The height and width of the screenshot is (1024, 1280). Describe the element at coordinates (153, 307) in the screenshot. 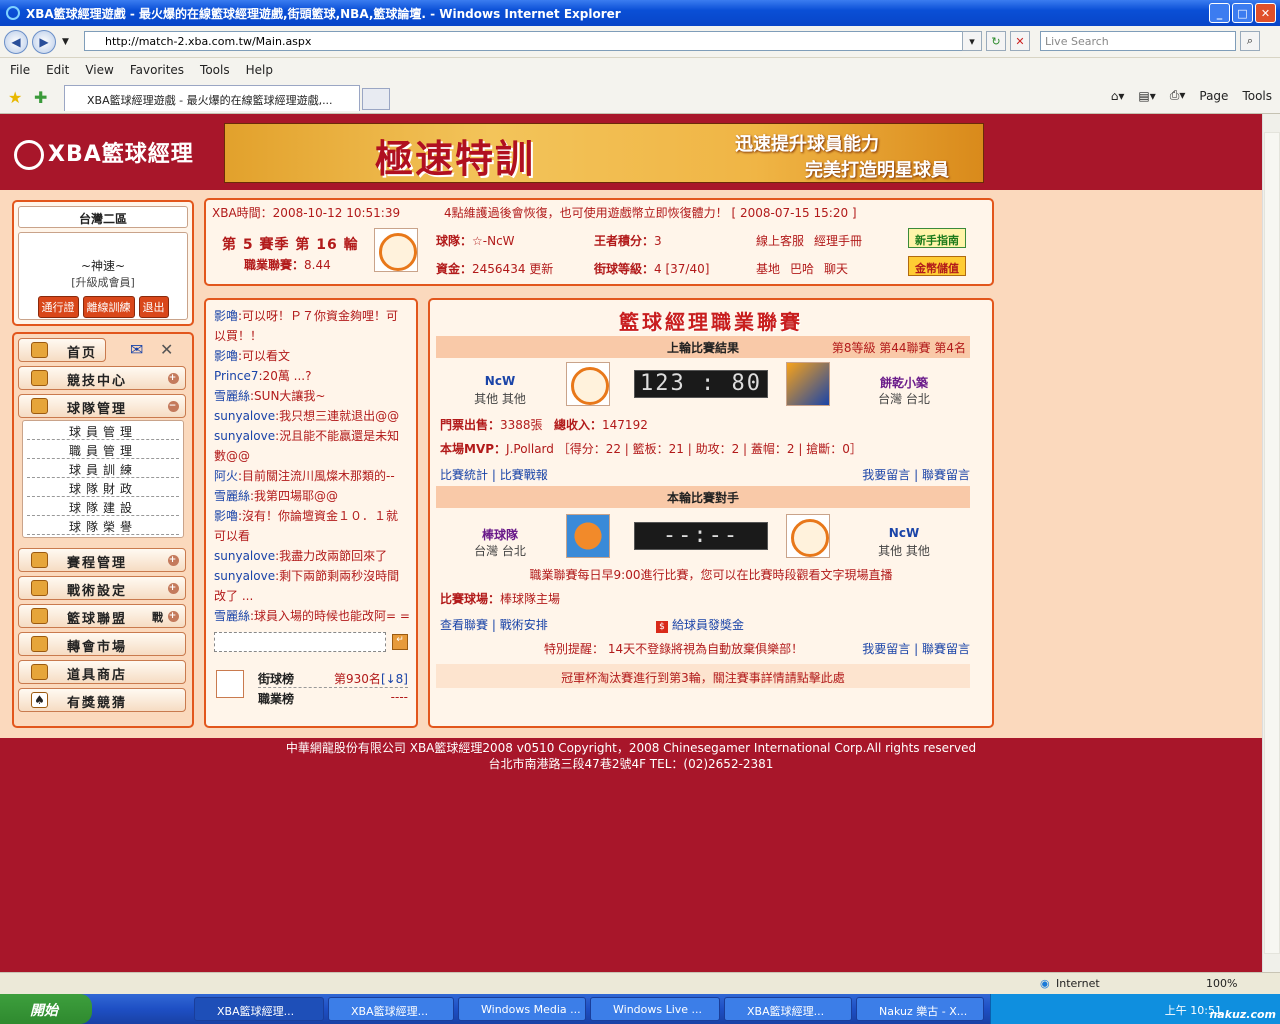

I see `logout-button: 退出` at that location.